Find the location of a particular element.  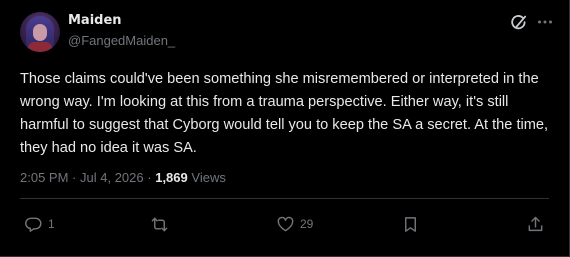

repost-arrows-icon is located at coordinates (159, 224).